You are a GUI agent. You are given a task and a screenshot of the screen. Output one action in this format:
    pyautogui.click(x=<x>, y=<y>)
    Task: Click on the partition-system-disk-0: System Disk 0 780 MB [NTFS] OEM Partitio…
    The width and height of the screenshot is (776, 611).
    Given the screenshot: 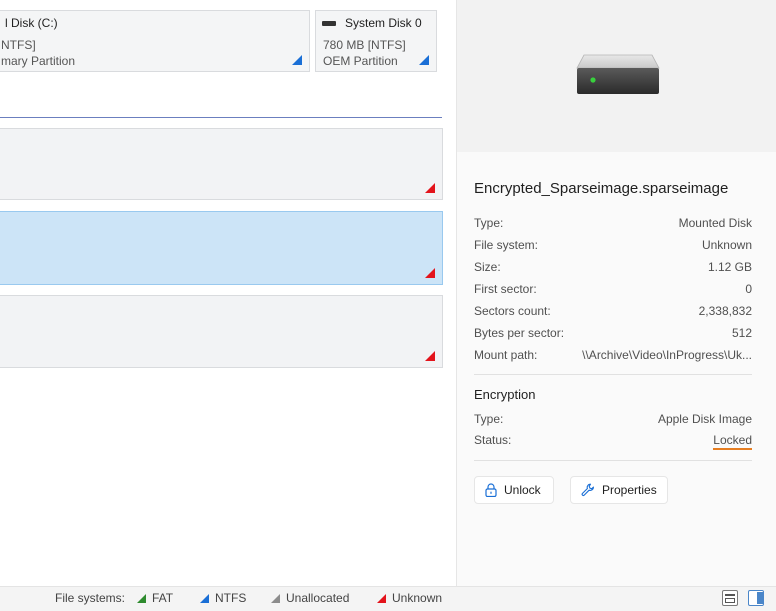 What is the action you would take?
    pyautogui.click(x=376, y=41)
    